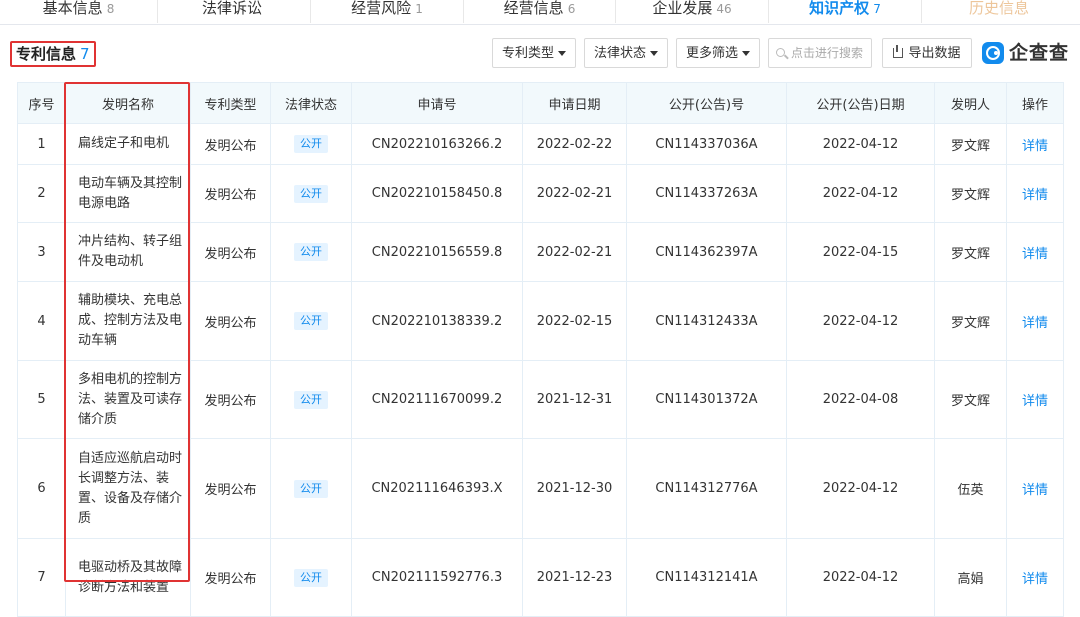  I want to click on tab-basic-info: 基本信息 8, so click(79, 11).